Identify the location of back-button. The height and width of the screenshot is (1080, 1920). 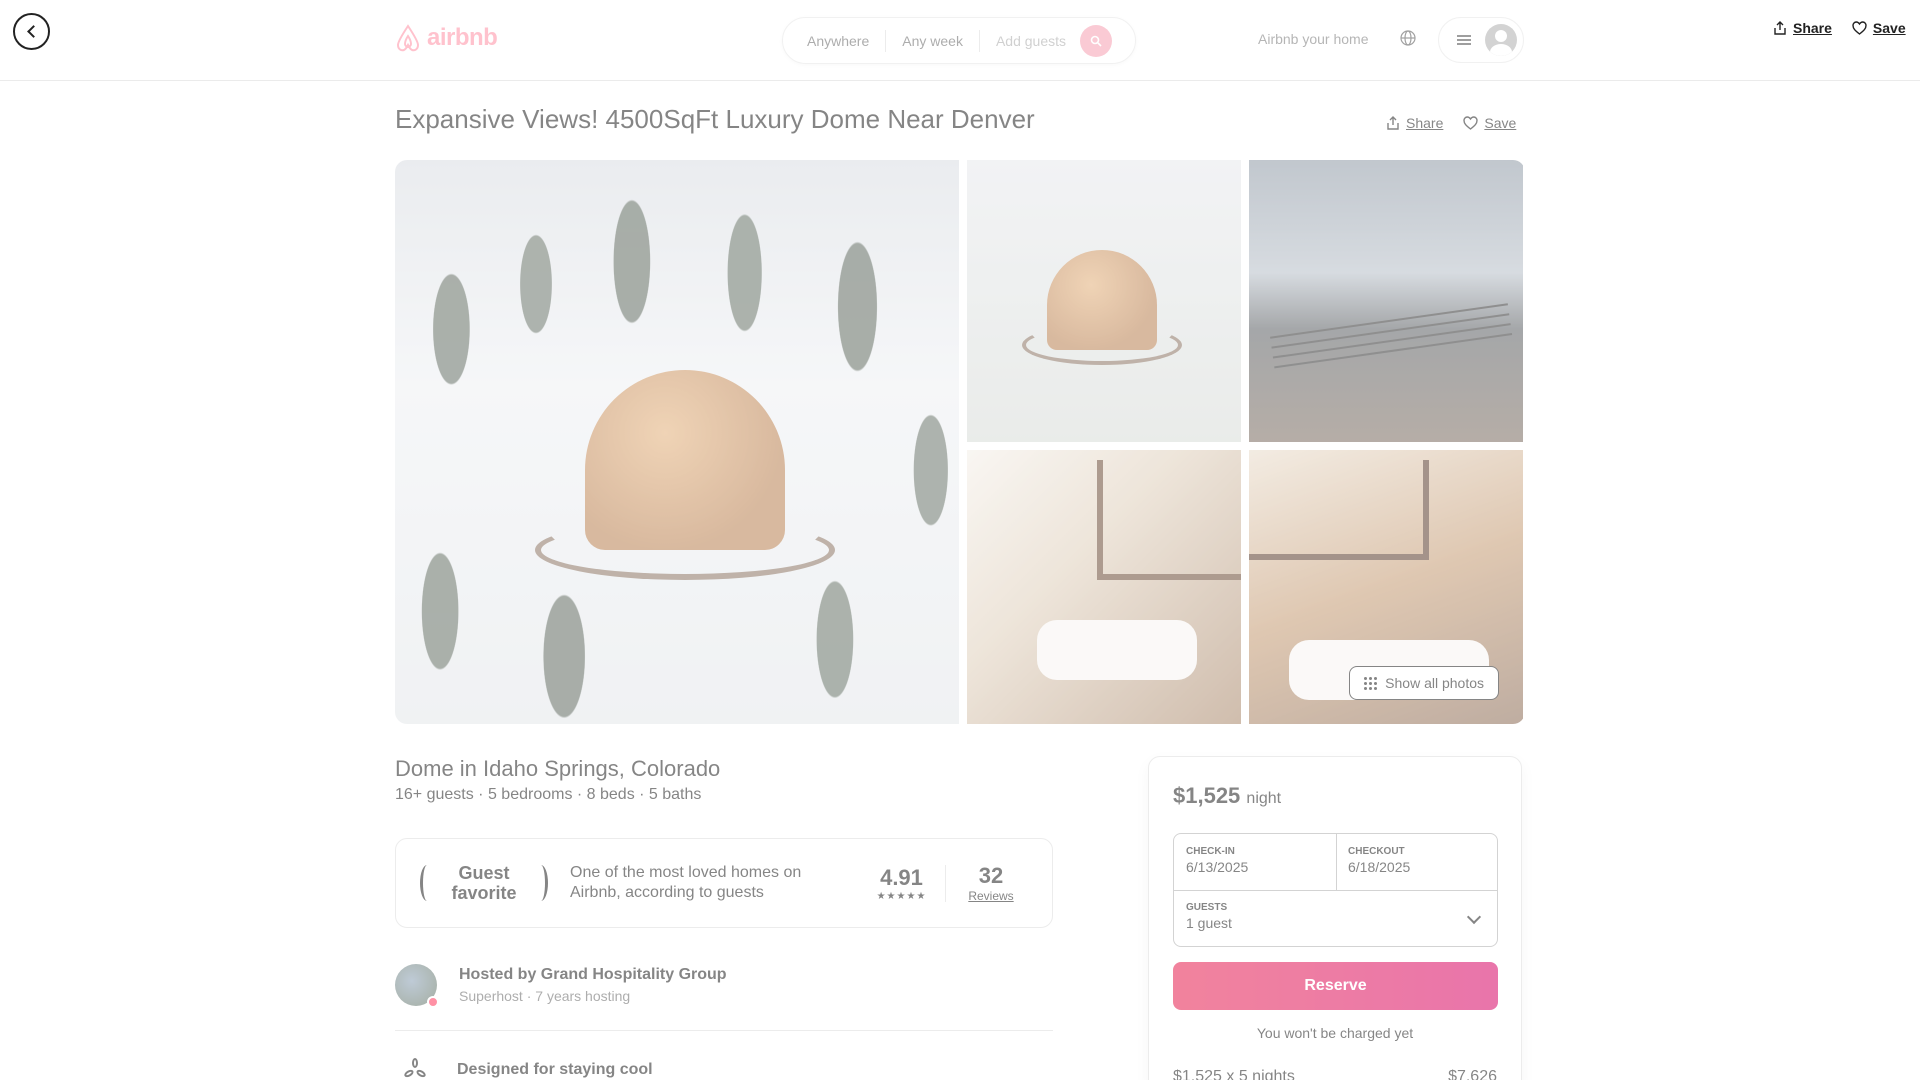
(31, 31).